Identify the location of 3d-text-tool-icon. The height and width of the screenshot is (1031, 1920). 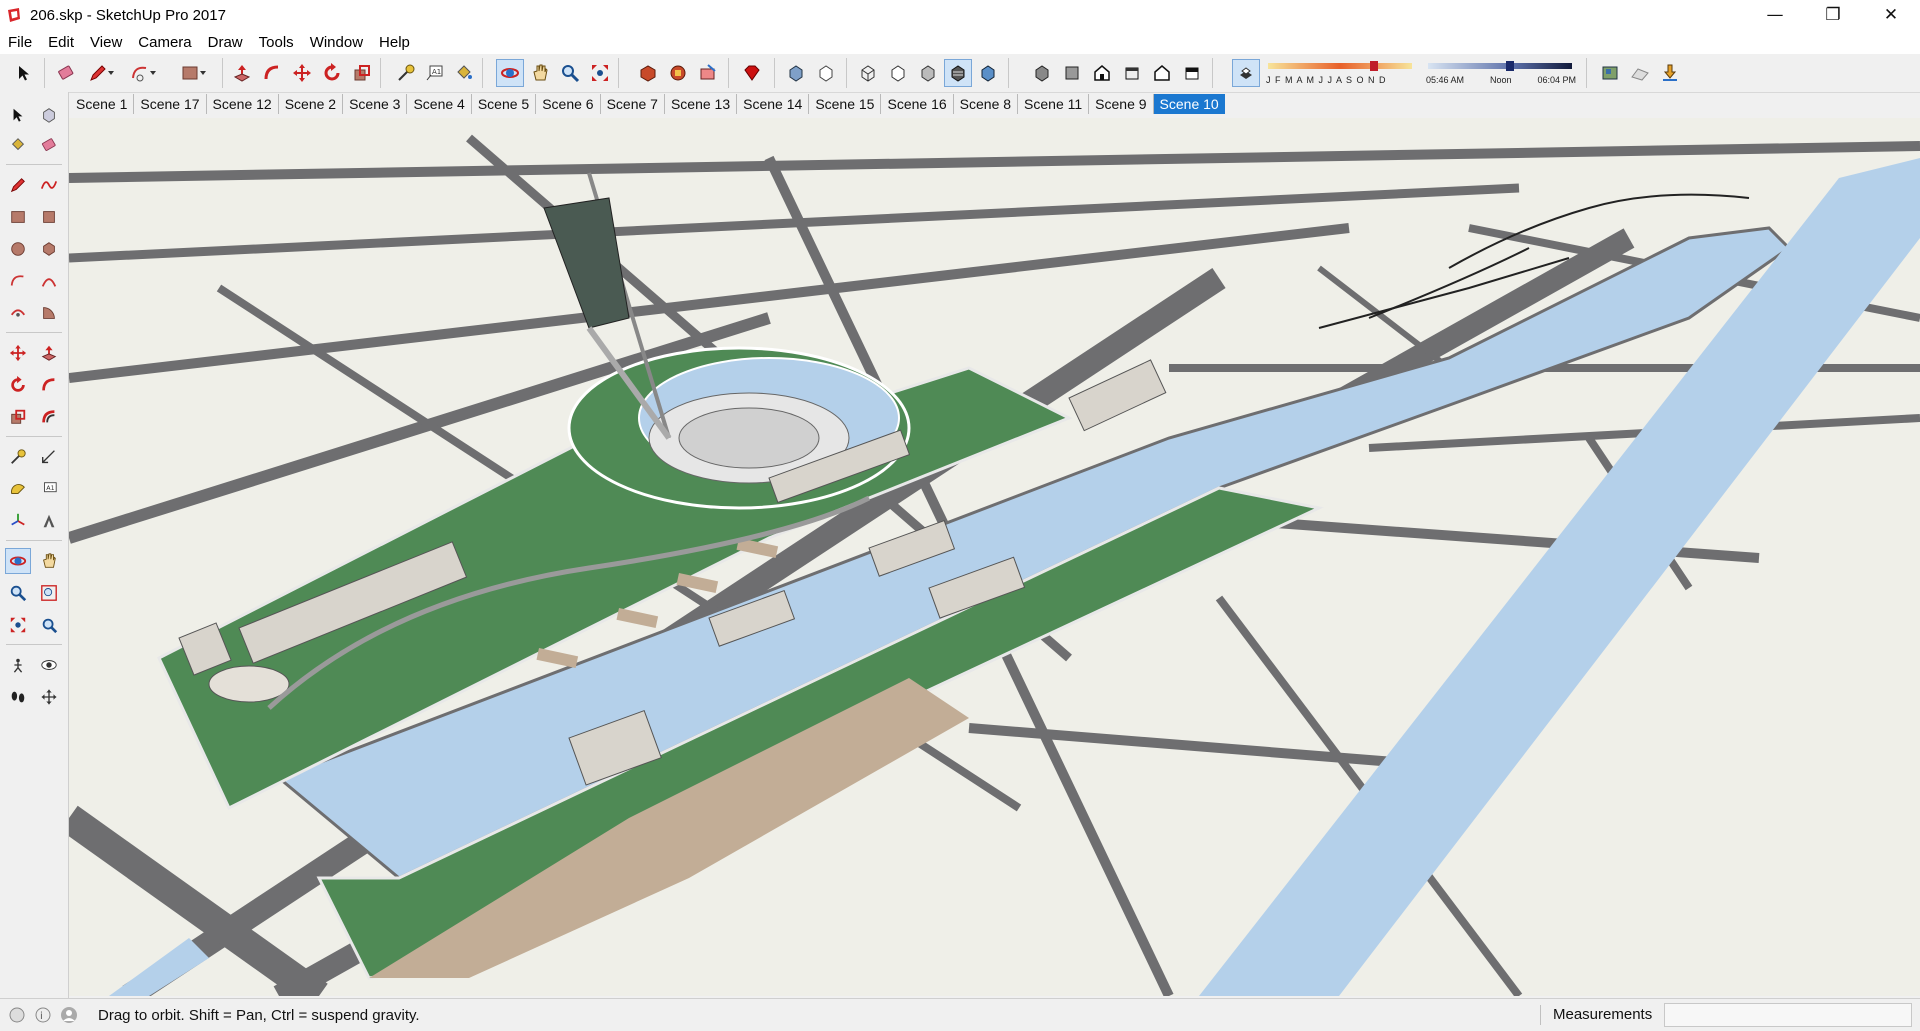
(49, 521).